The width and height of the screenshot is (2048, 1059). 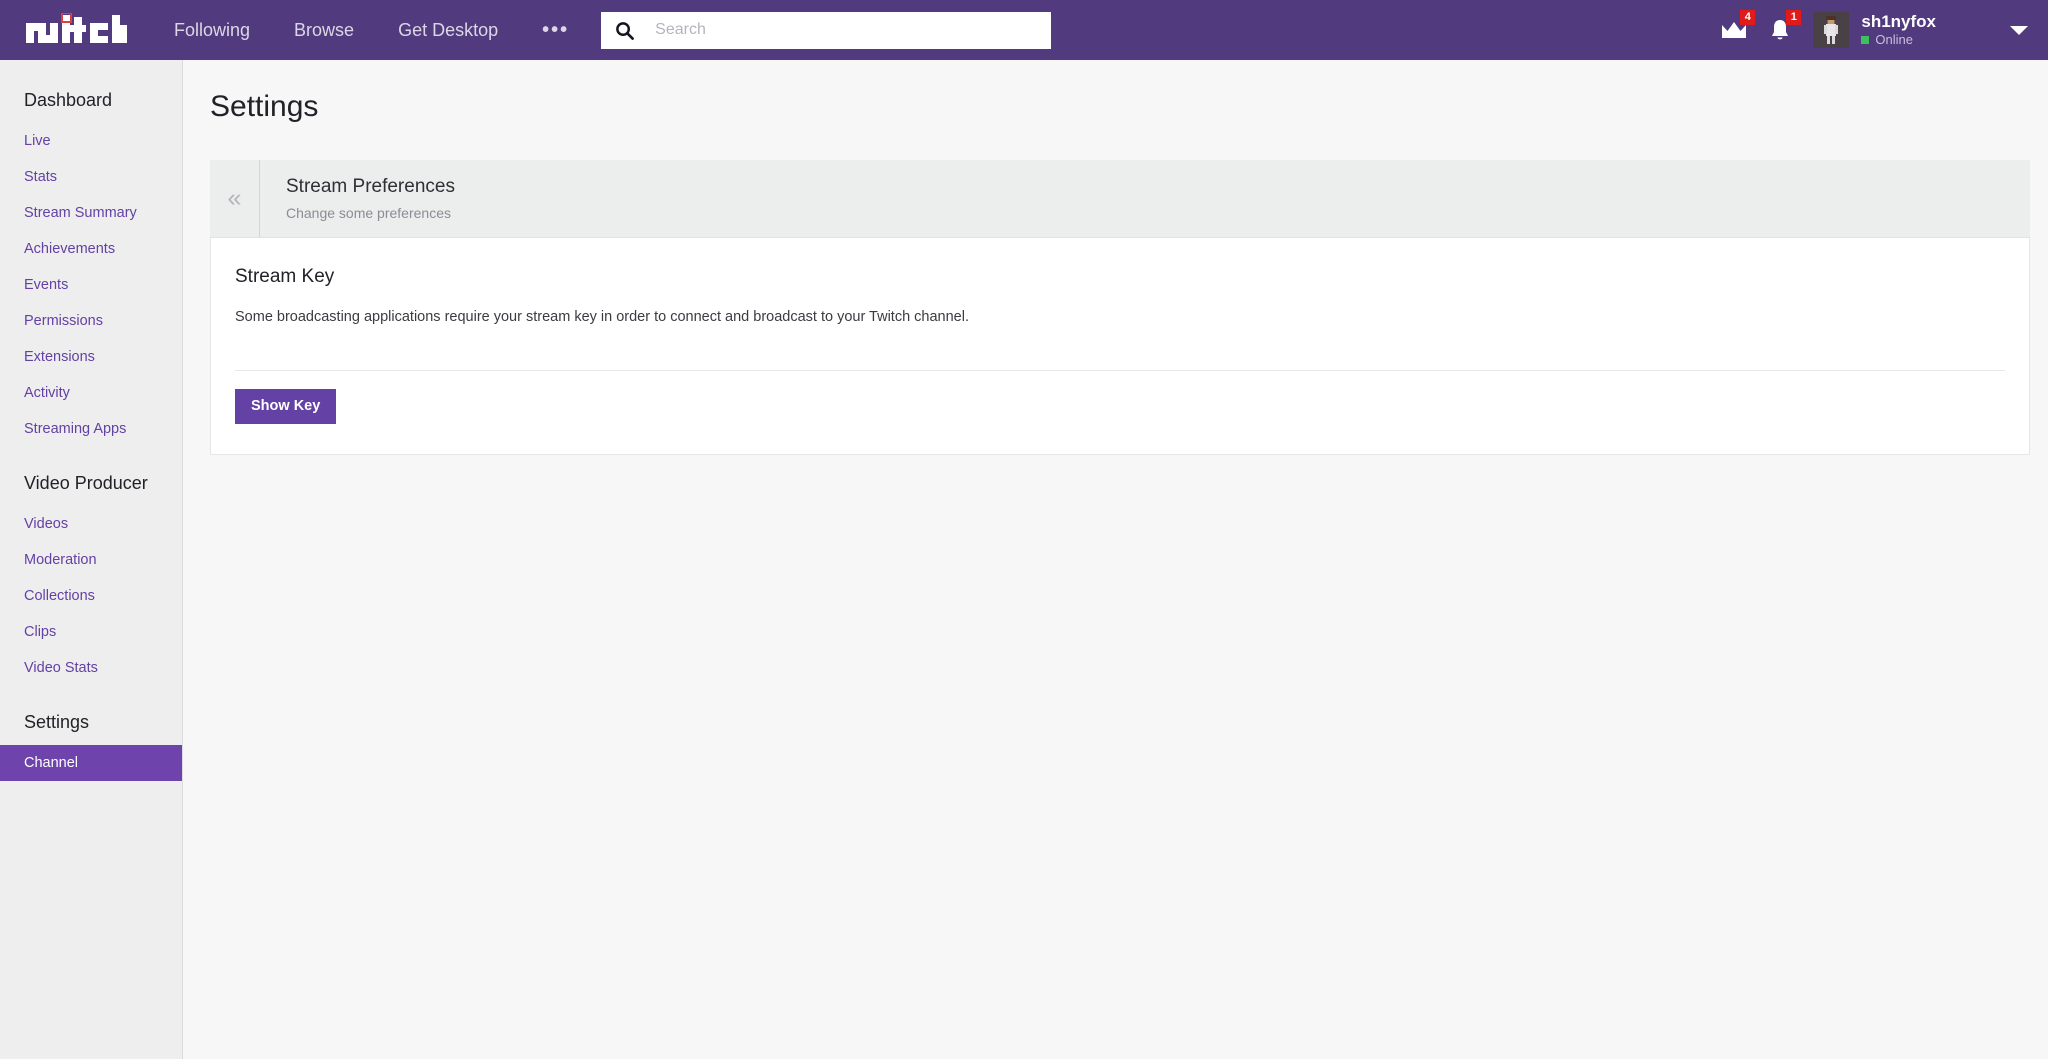 I want to click on sidebar-item-channel: Channel, so click(x=91, y=763).